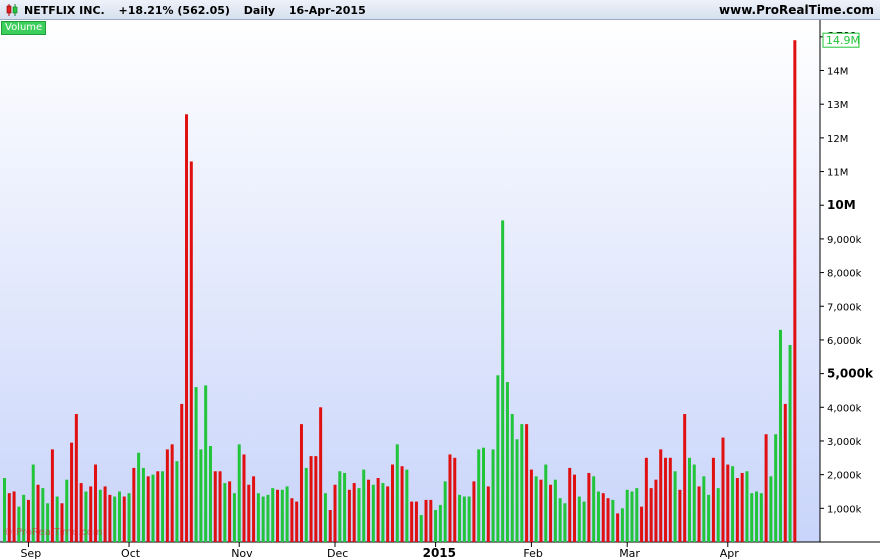  What do you see at coordinates (844, 442) in the screenshot?
I see `y-tick-label: 3,000k` at bounding box center [844, 442].